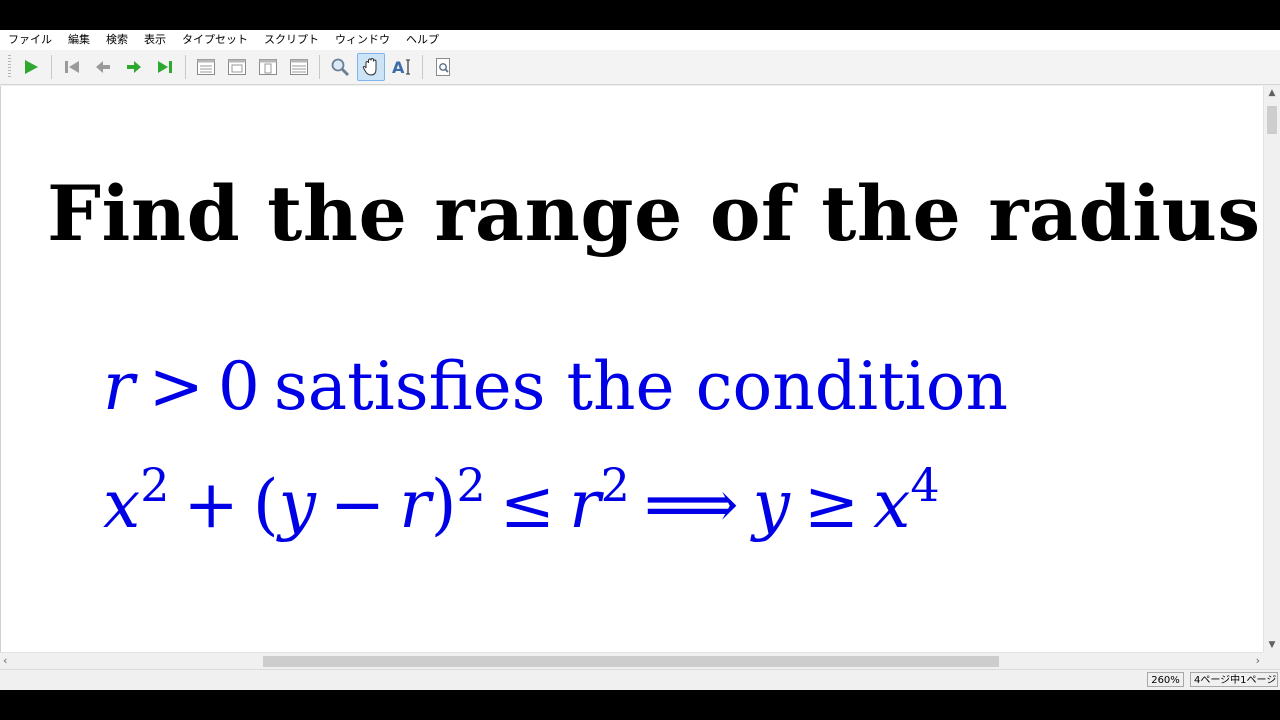 This screenshot has height=720, width=1280. Describe the element at coordinates (1271, 369) in the screenshot. I see `vertical-scrollbar: ▲ ▼` at that location.